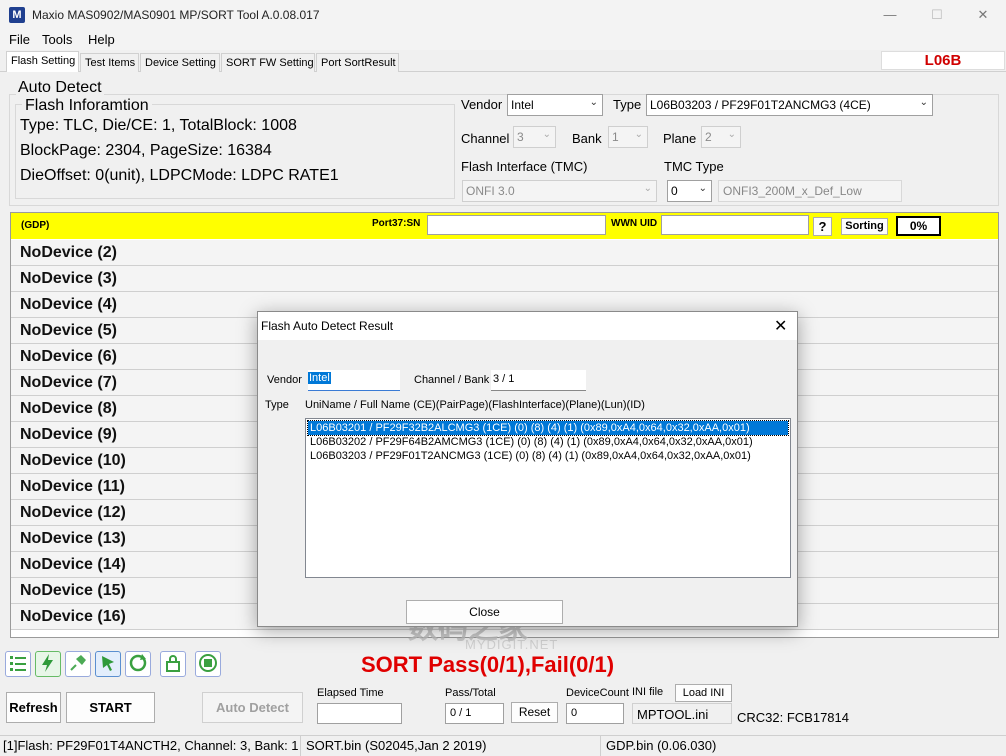  Describe the element at coordinates (538, 380) in the screenshot. I see `dialog-channel-bank-field: 3 / 1` at that location.